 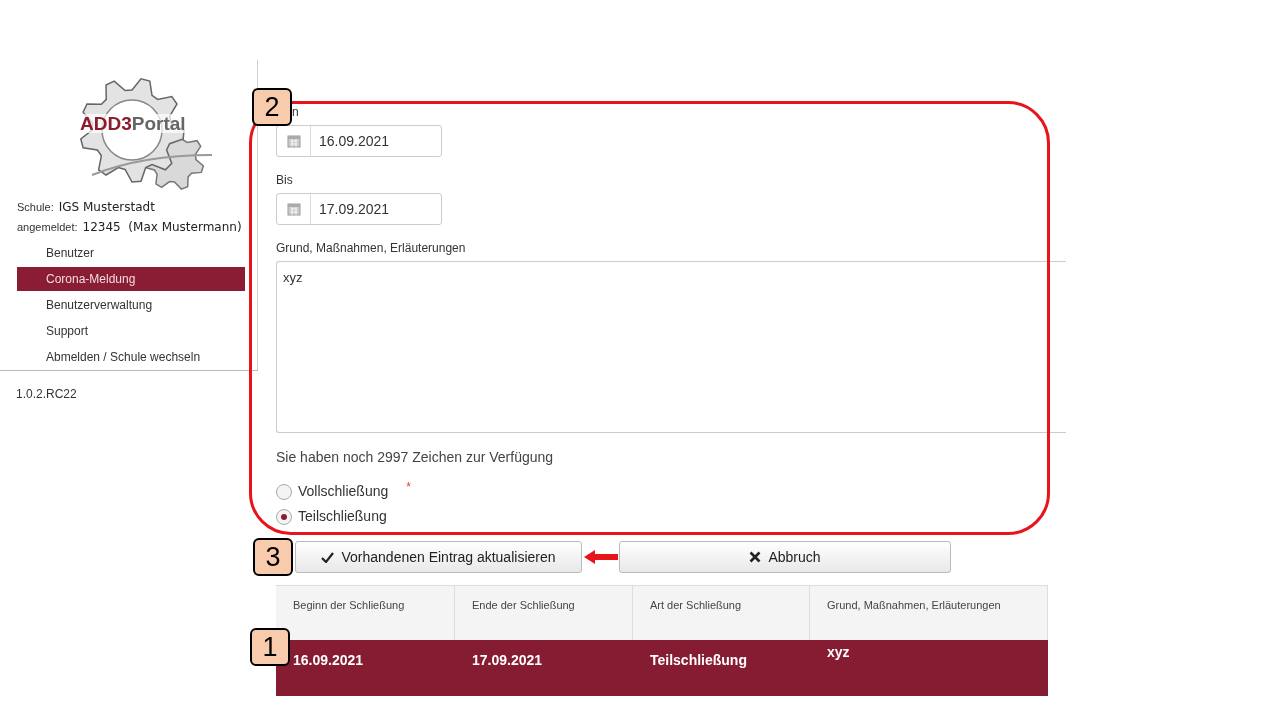 What do you see at coordinates (131, 305) in the screenshot?
I see `nav-item: Benutzerverwaltung` at bounding box center [131, 305].